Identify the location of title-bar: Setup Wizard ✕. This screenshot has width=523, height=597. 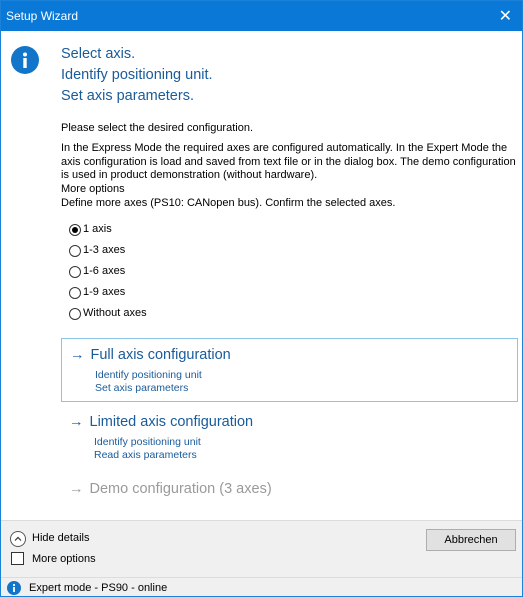
(261, 16).